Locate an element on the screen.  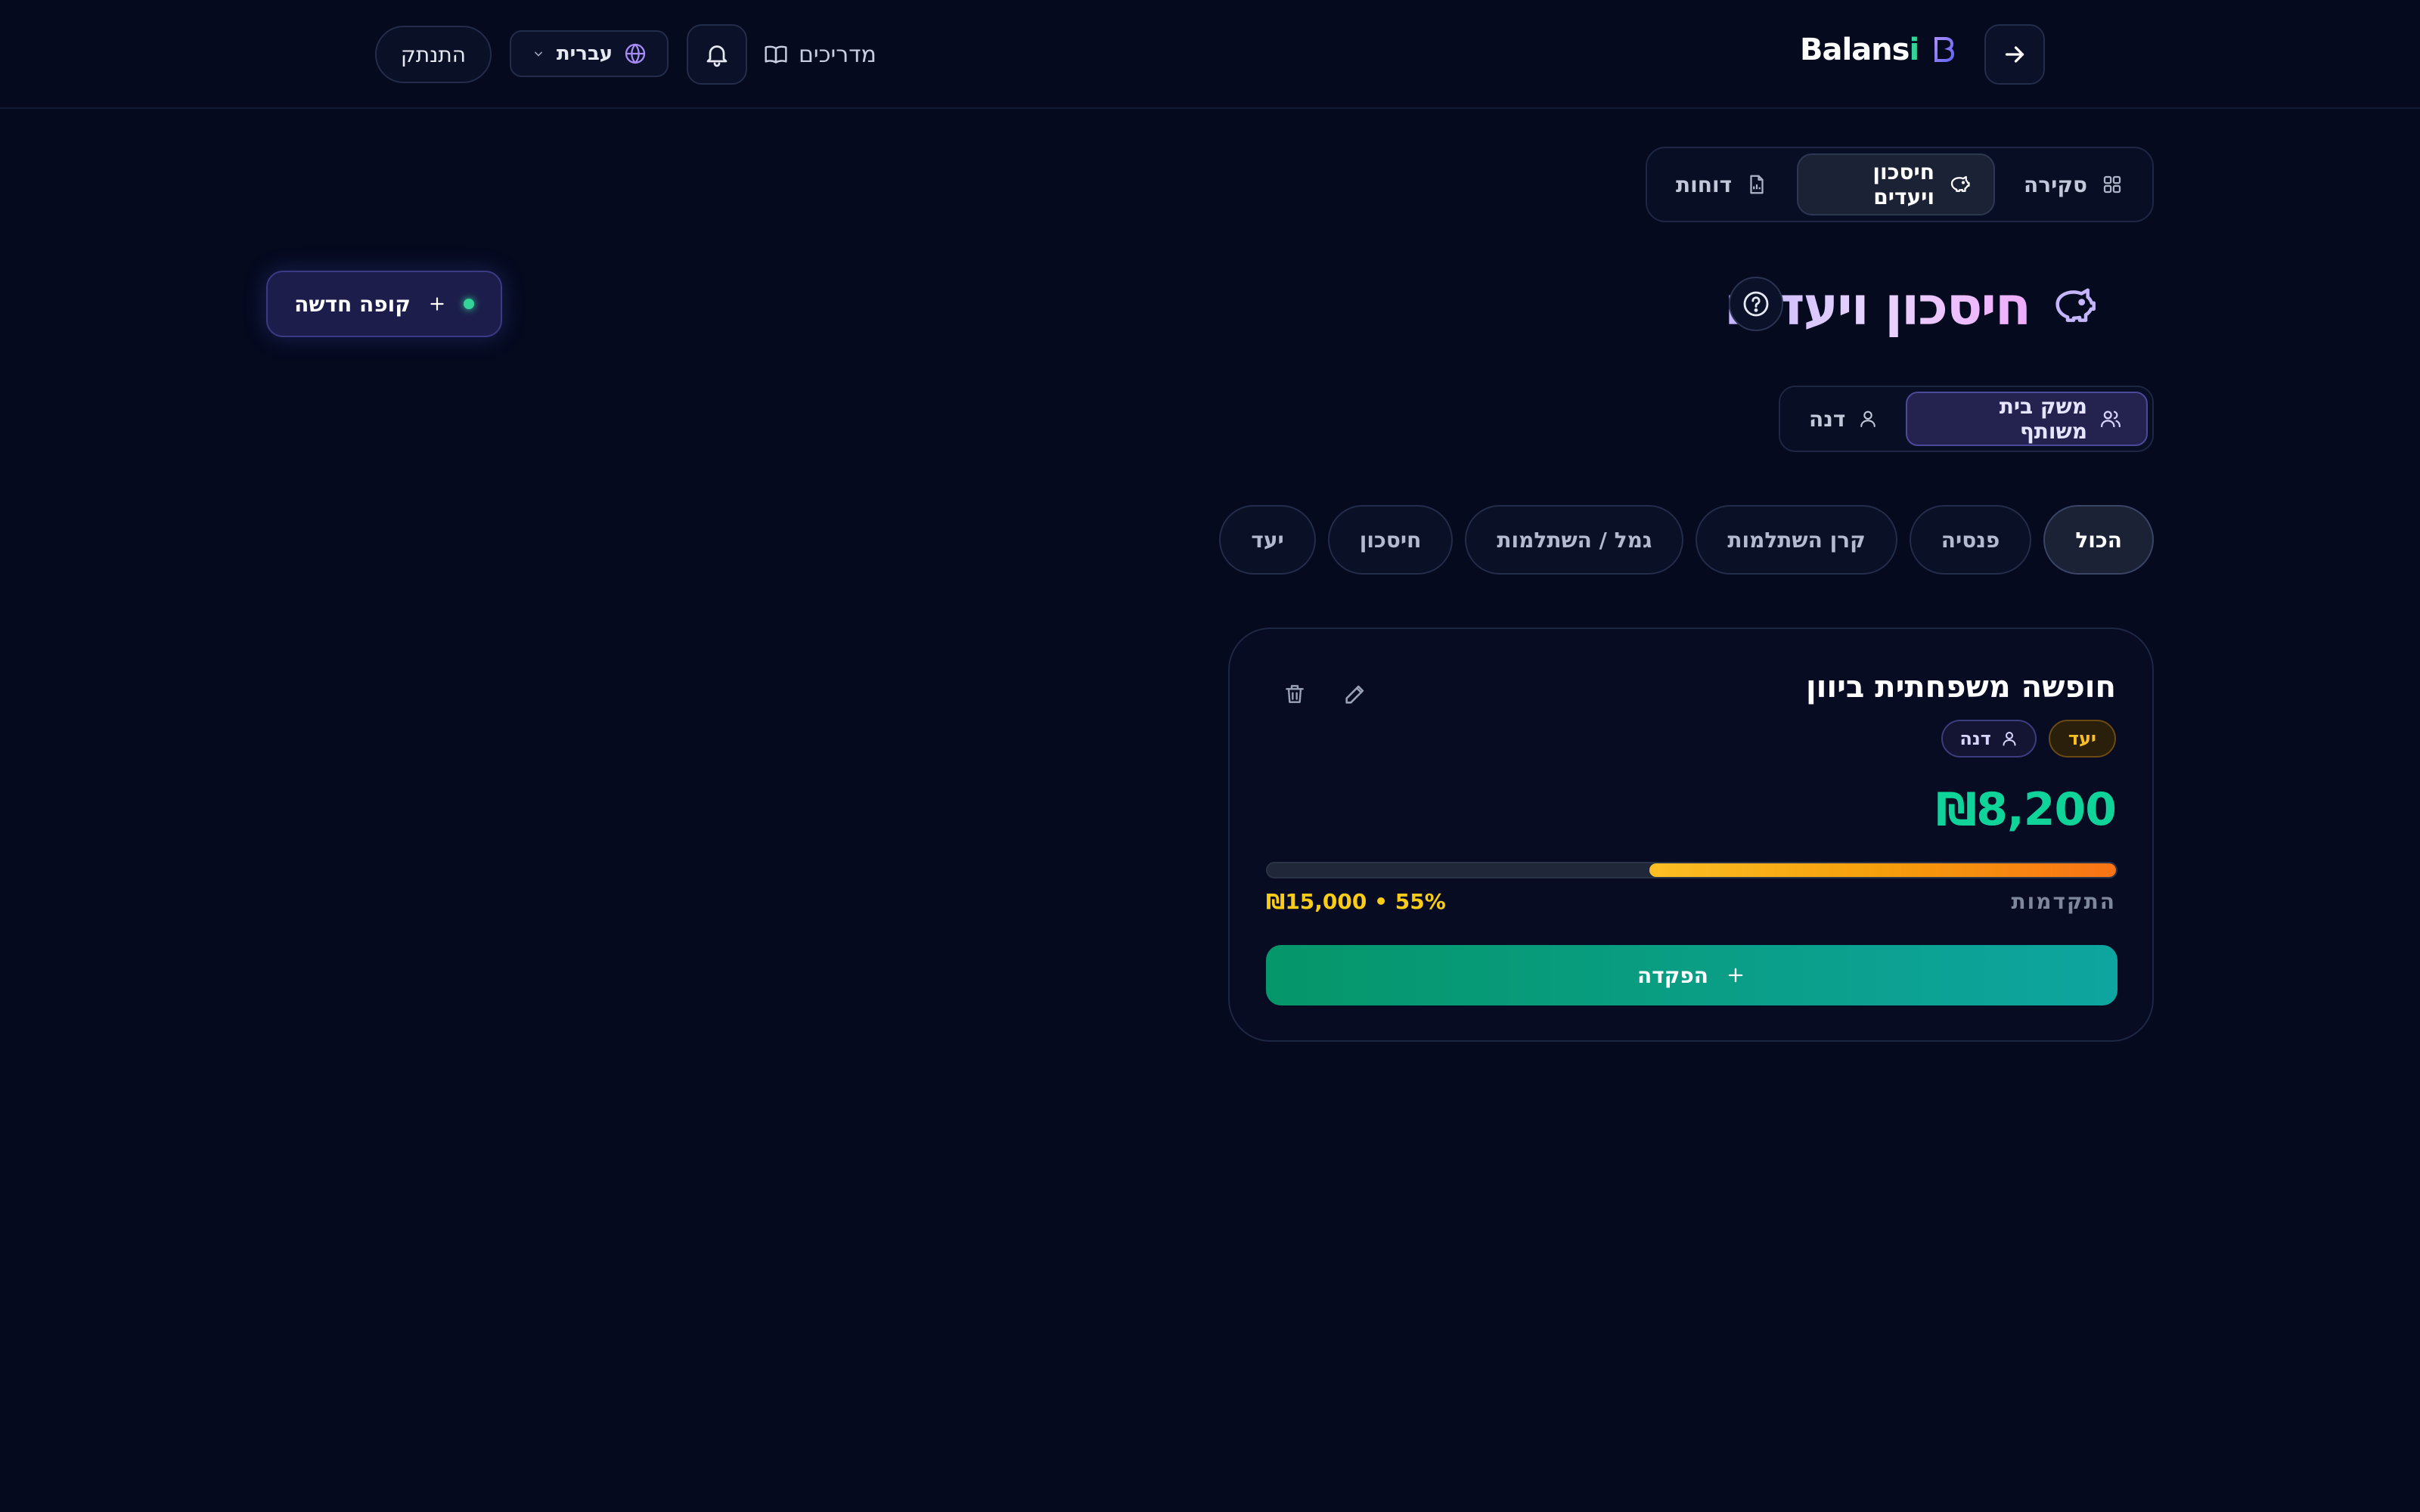
category-savings: חיסכון is located at coordinates (1390, 540).